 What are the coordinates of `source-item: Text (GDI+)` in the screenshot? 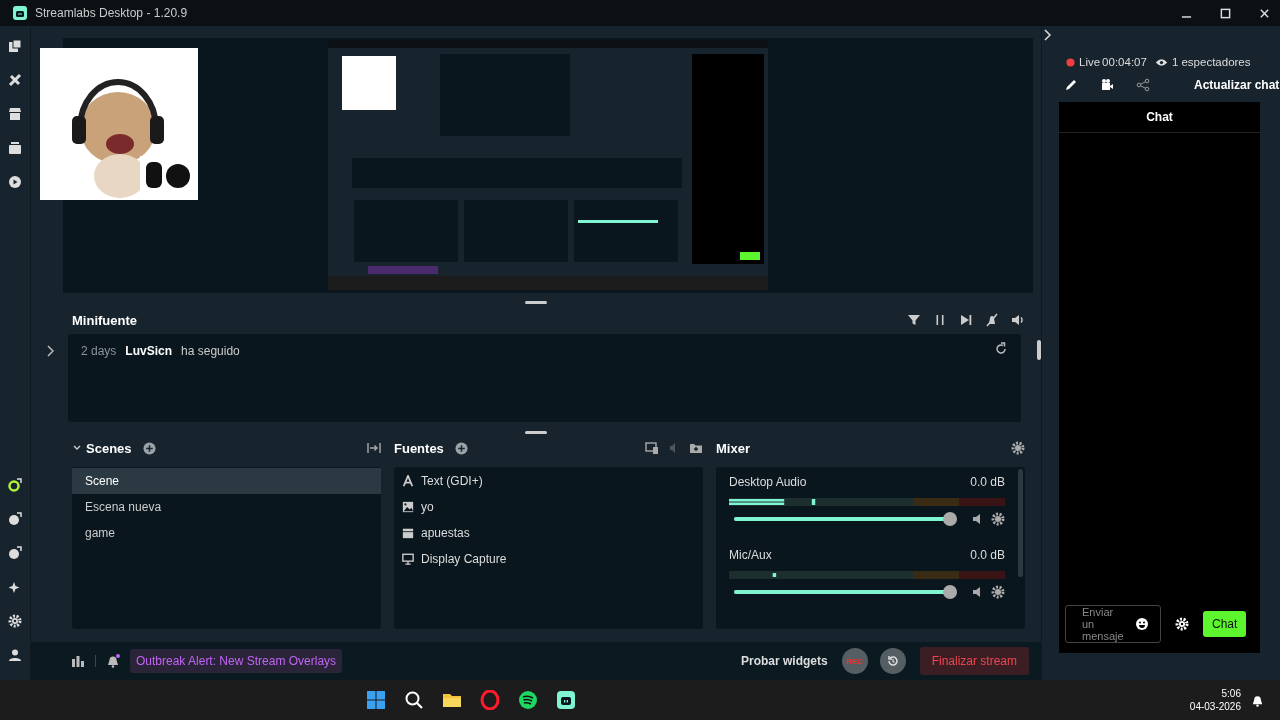 It's located at (548, 481).